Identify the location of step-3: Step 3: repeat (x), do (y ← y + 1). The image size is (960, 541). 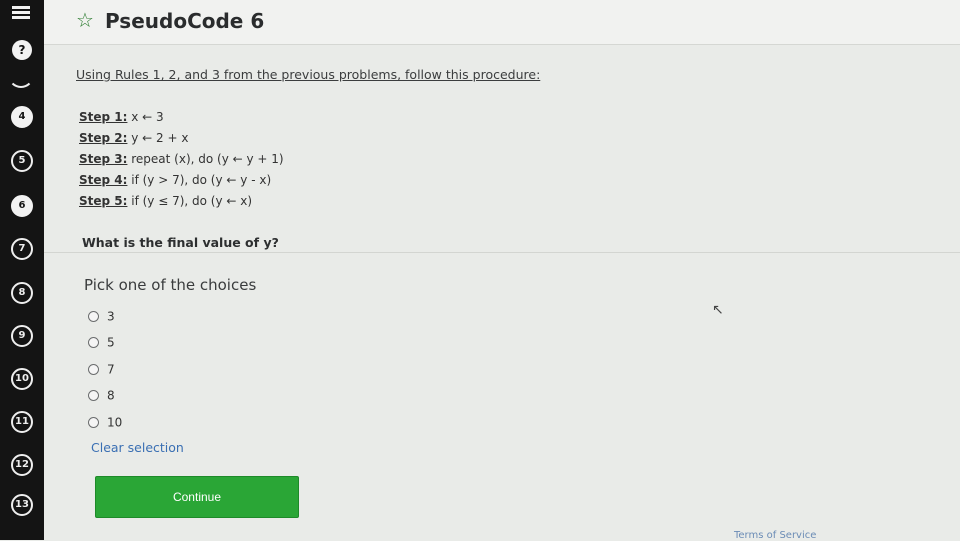
(181, 159).